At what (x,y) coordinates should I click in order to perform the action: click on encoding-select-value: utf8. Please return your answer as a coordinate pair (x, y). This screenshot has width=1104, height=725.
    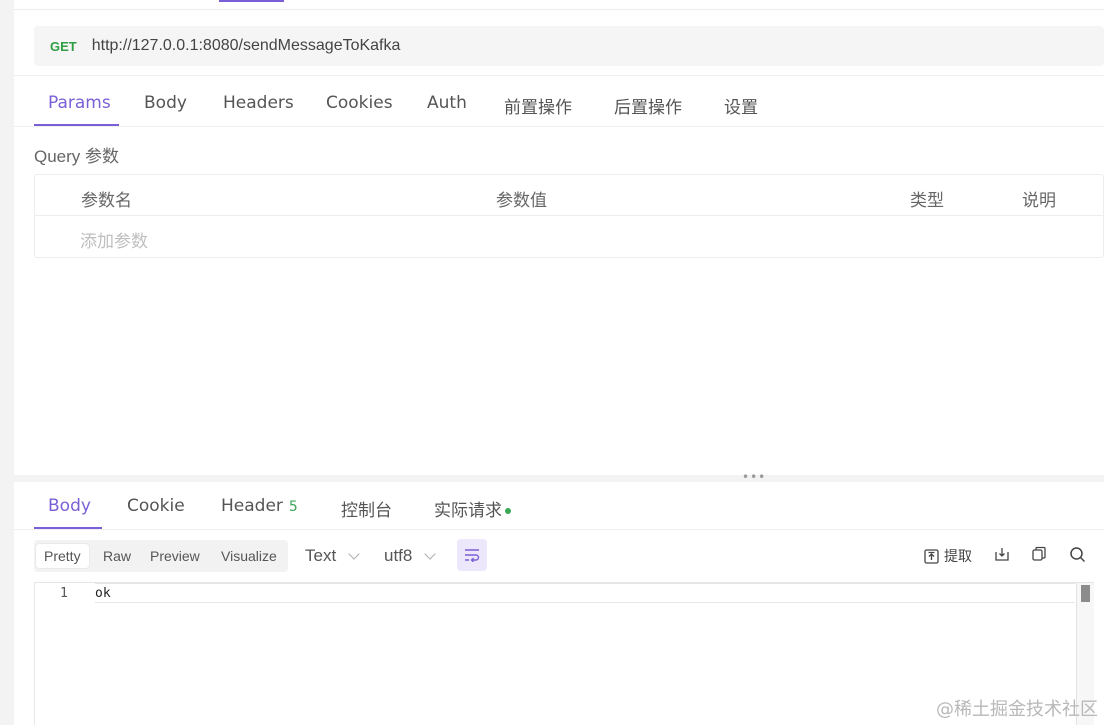
    Looking at the image, I should click on (398, 555).